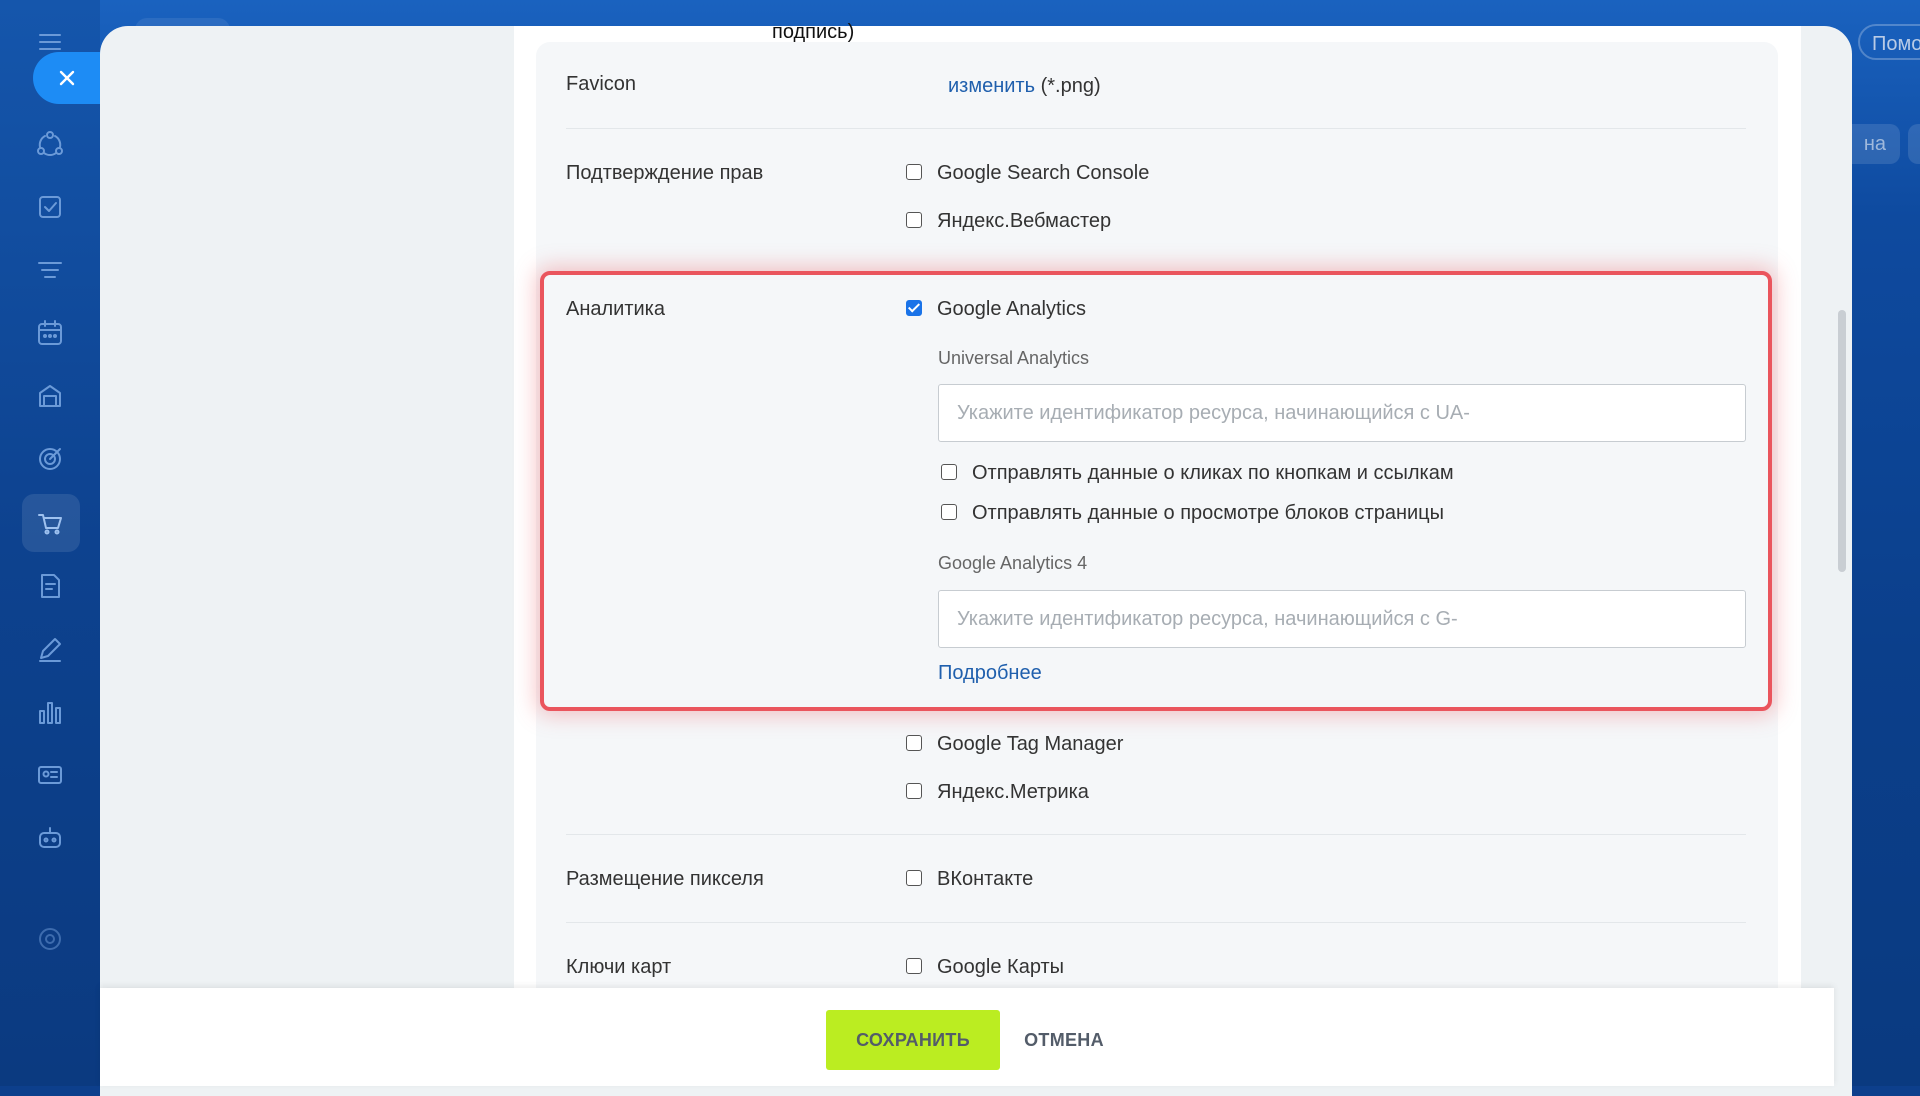  What do you see at coordinates (50, 775) in the screenshot?
I see `contact-card-icon` at bounding box center [50, 775].